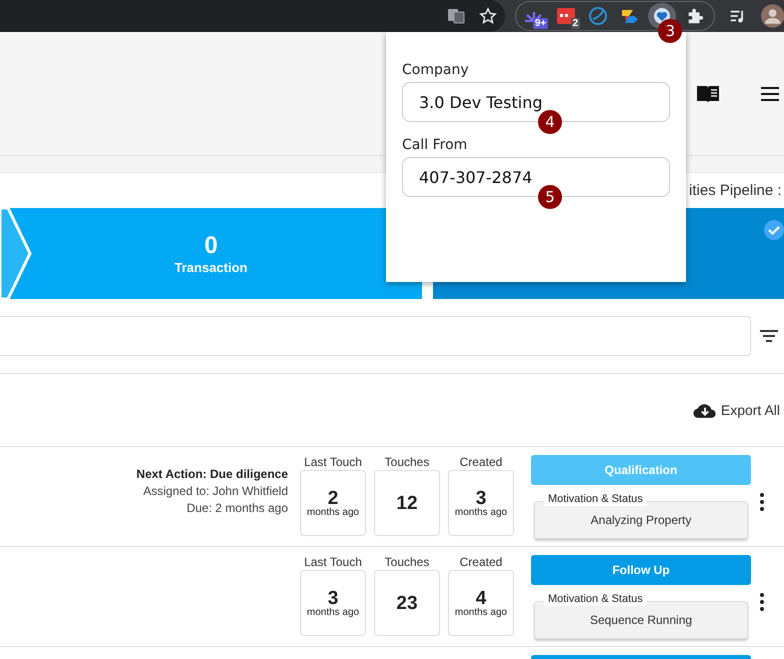 The width and height of the screenshot is (784, 659). Describe the element at coordinates (540, 23) in the screenshot. I see `badge: 9+` at that location.